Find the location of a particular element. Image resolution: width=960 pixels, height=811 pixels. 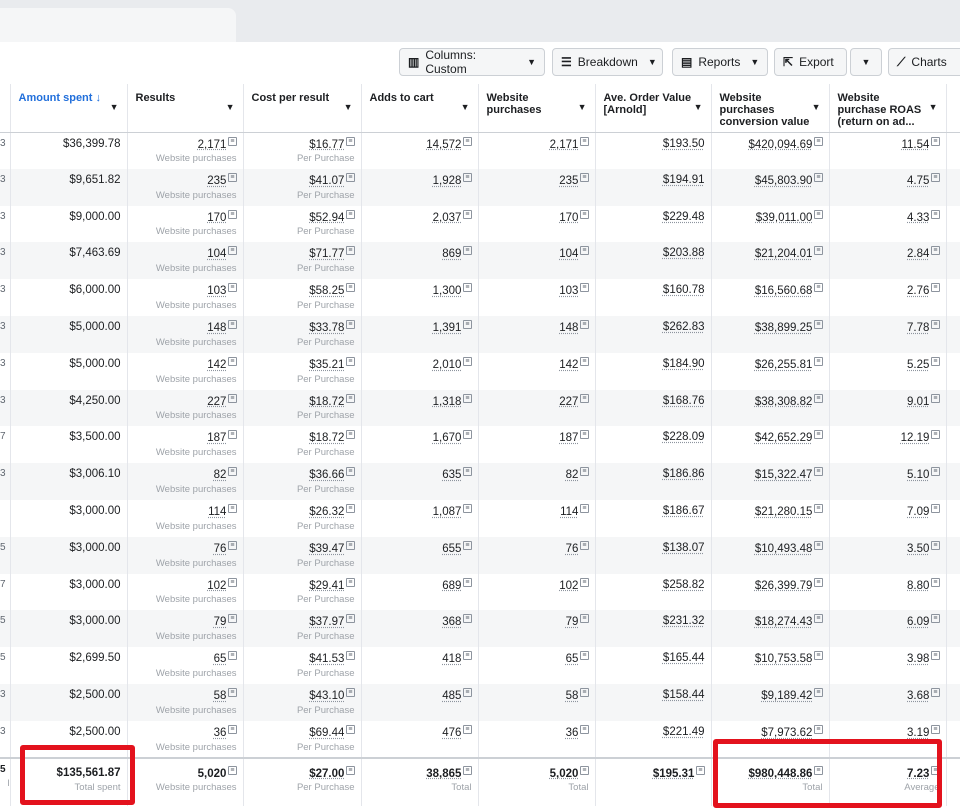

value-value: $15,322.47 is located at coordinates (784, 475).